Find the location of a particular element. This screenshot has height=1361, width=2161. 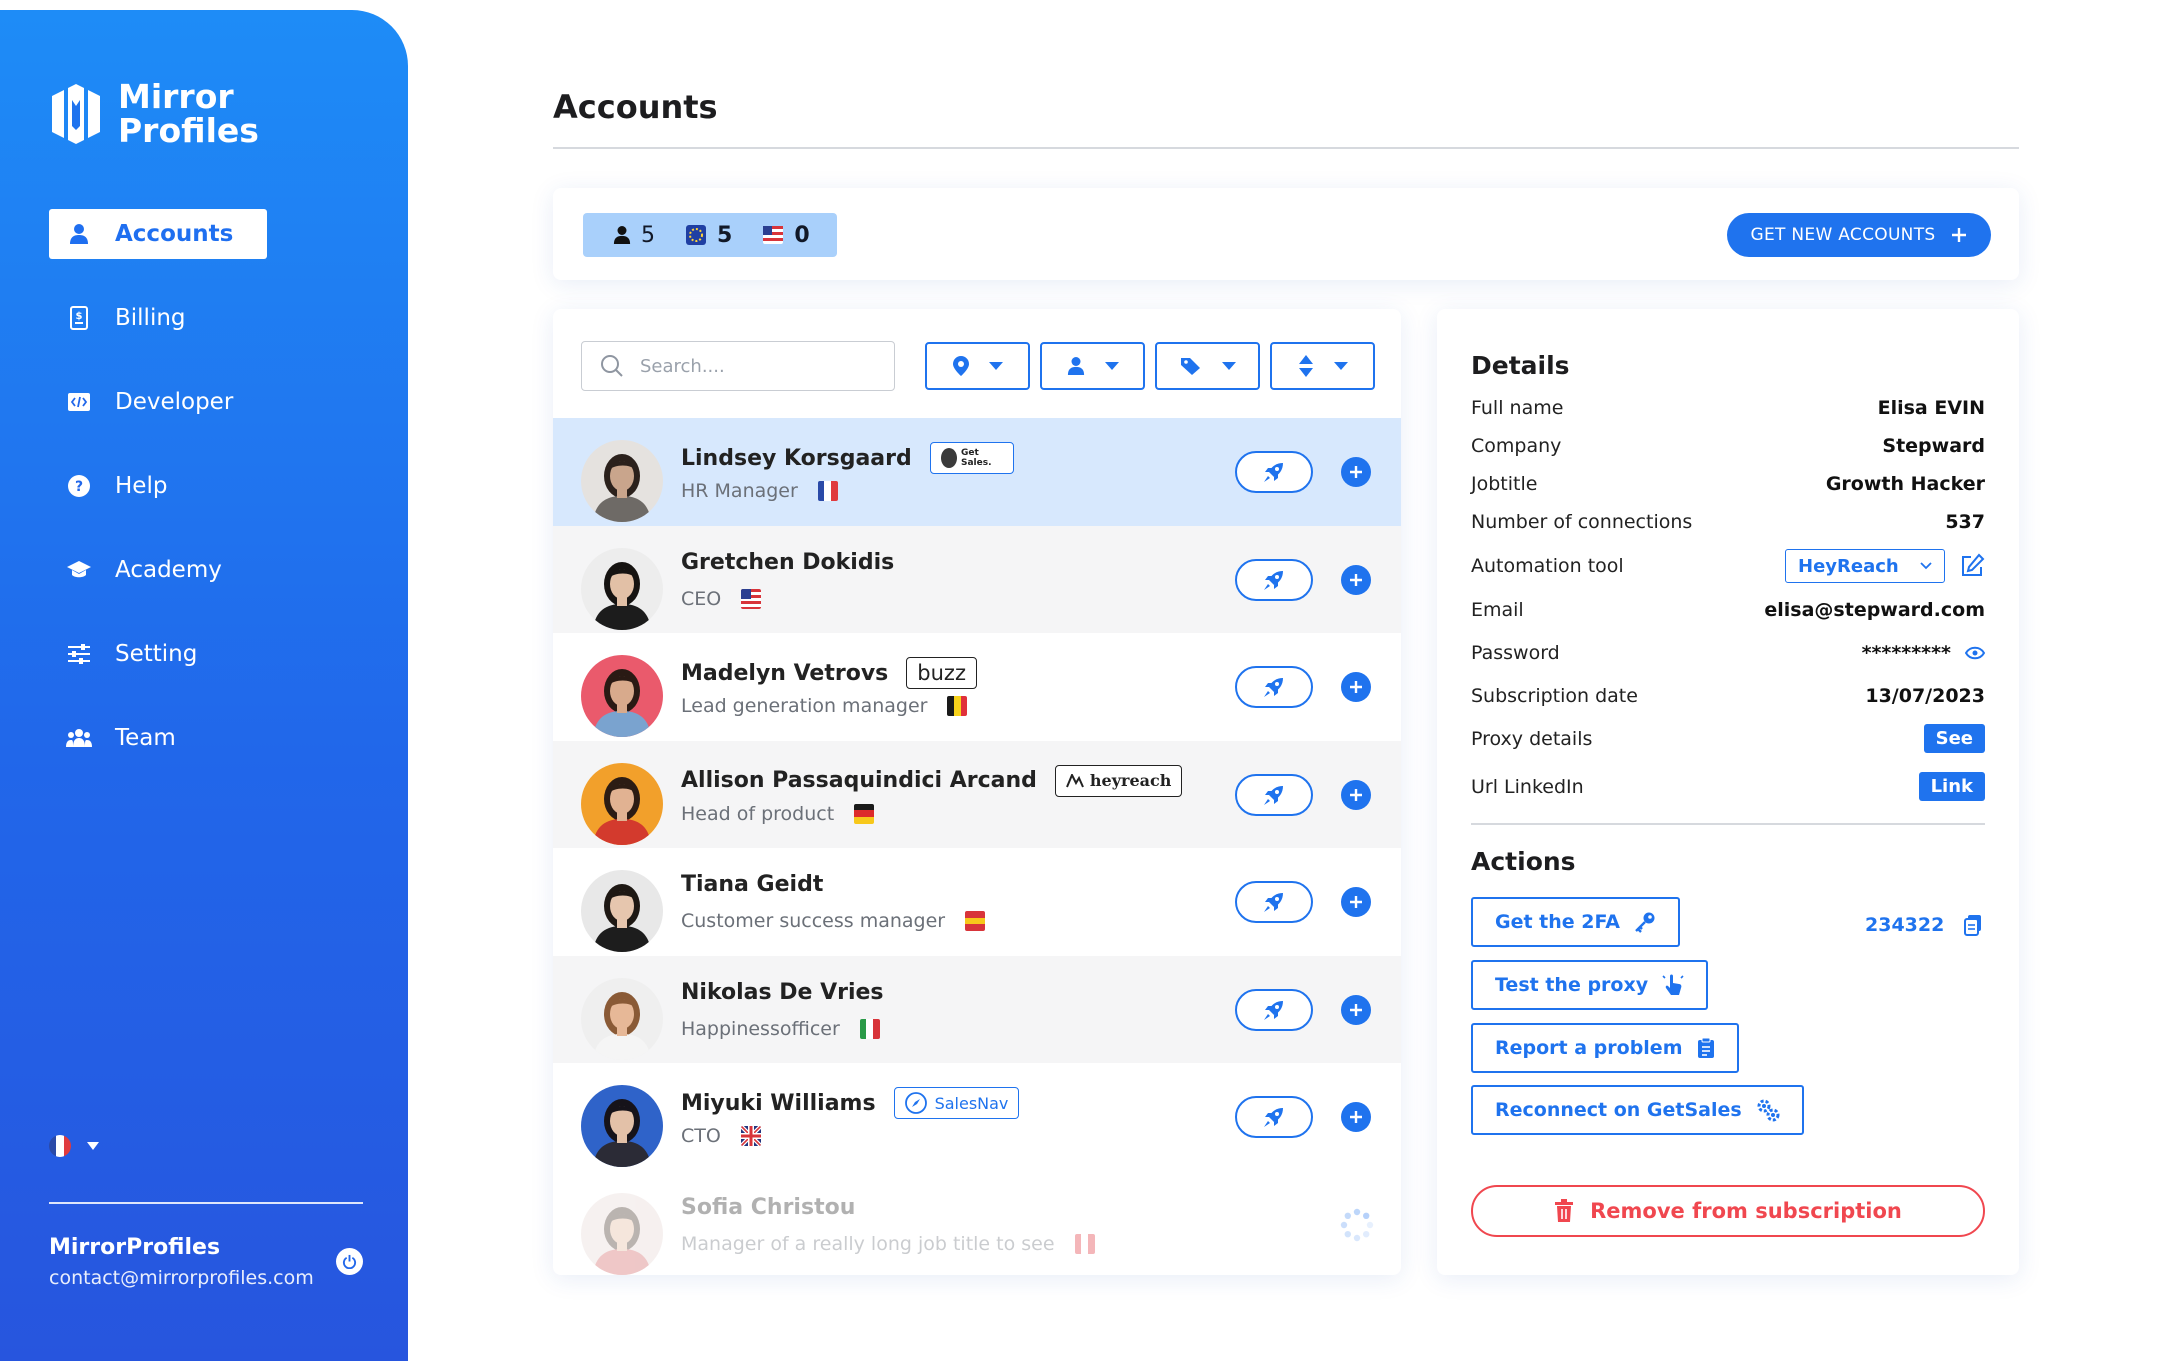

see-proxy-button: See is located at coordinates (1954, 738).